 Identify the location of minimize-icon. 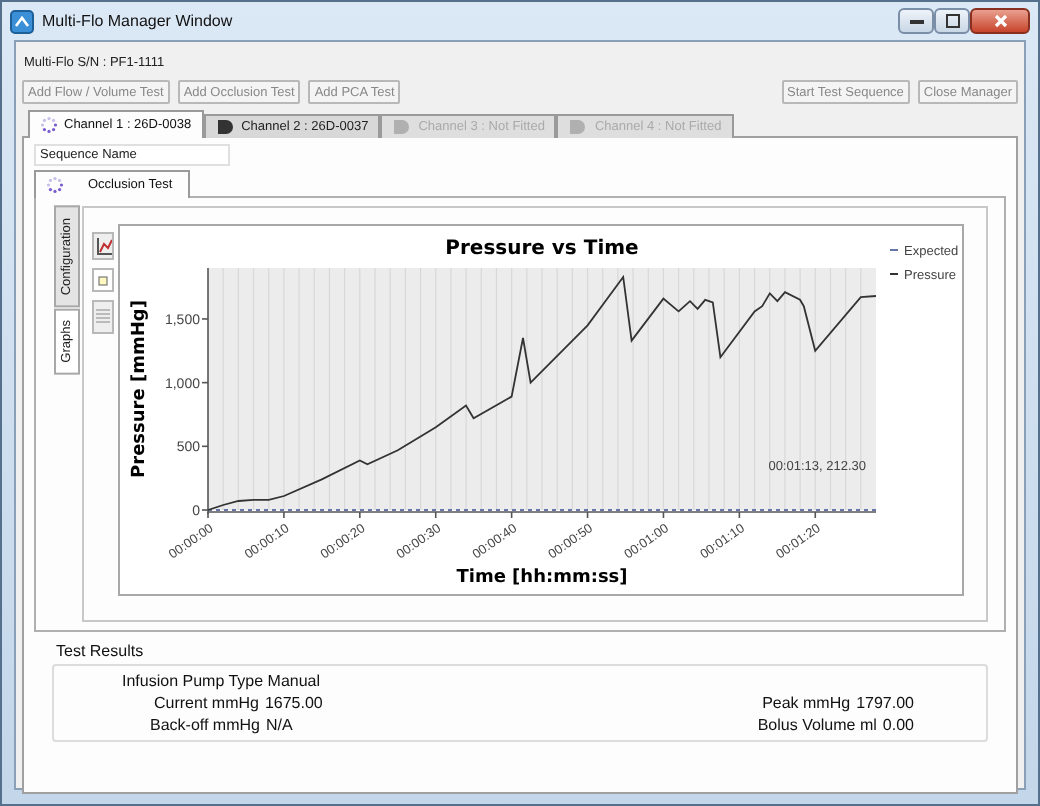
(916, 21).